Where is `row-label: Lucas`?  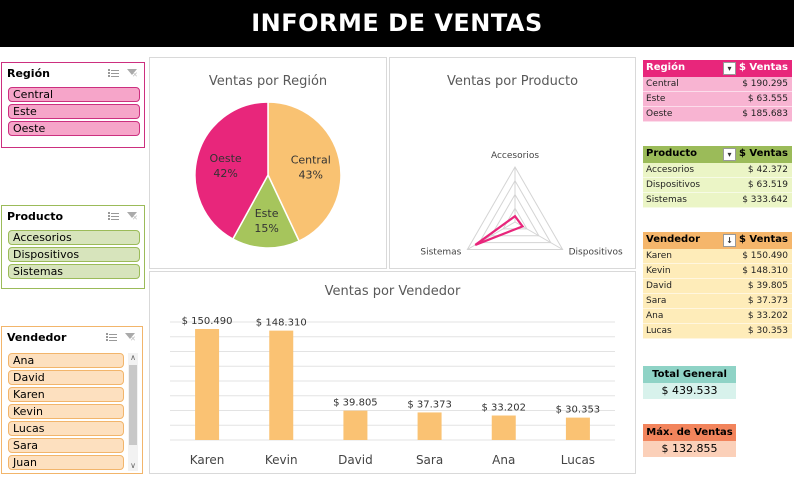
row-label: Lucas is located at coordinates (659, 331).